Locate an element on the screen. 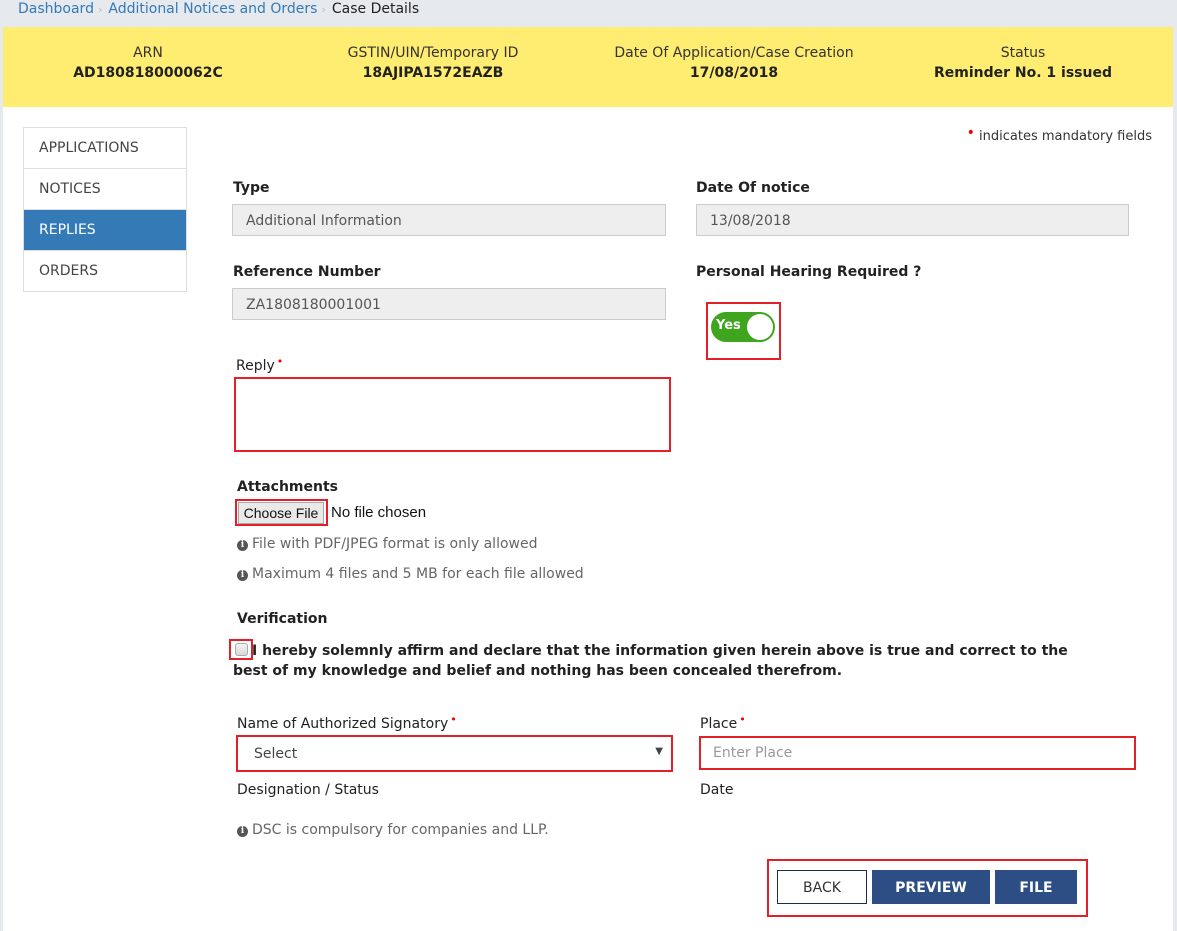 This screenshot has height=931, width=1177. reply-label: Reply • is located at coordinates (259, 364).